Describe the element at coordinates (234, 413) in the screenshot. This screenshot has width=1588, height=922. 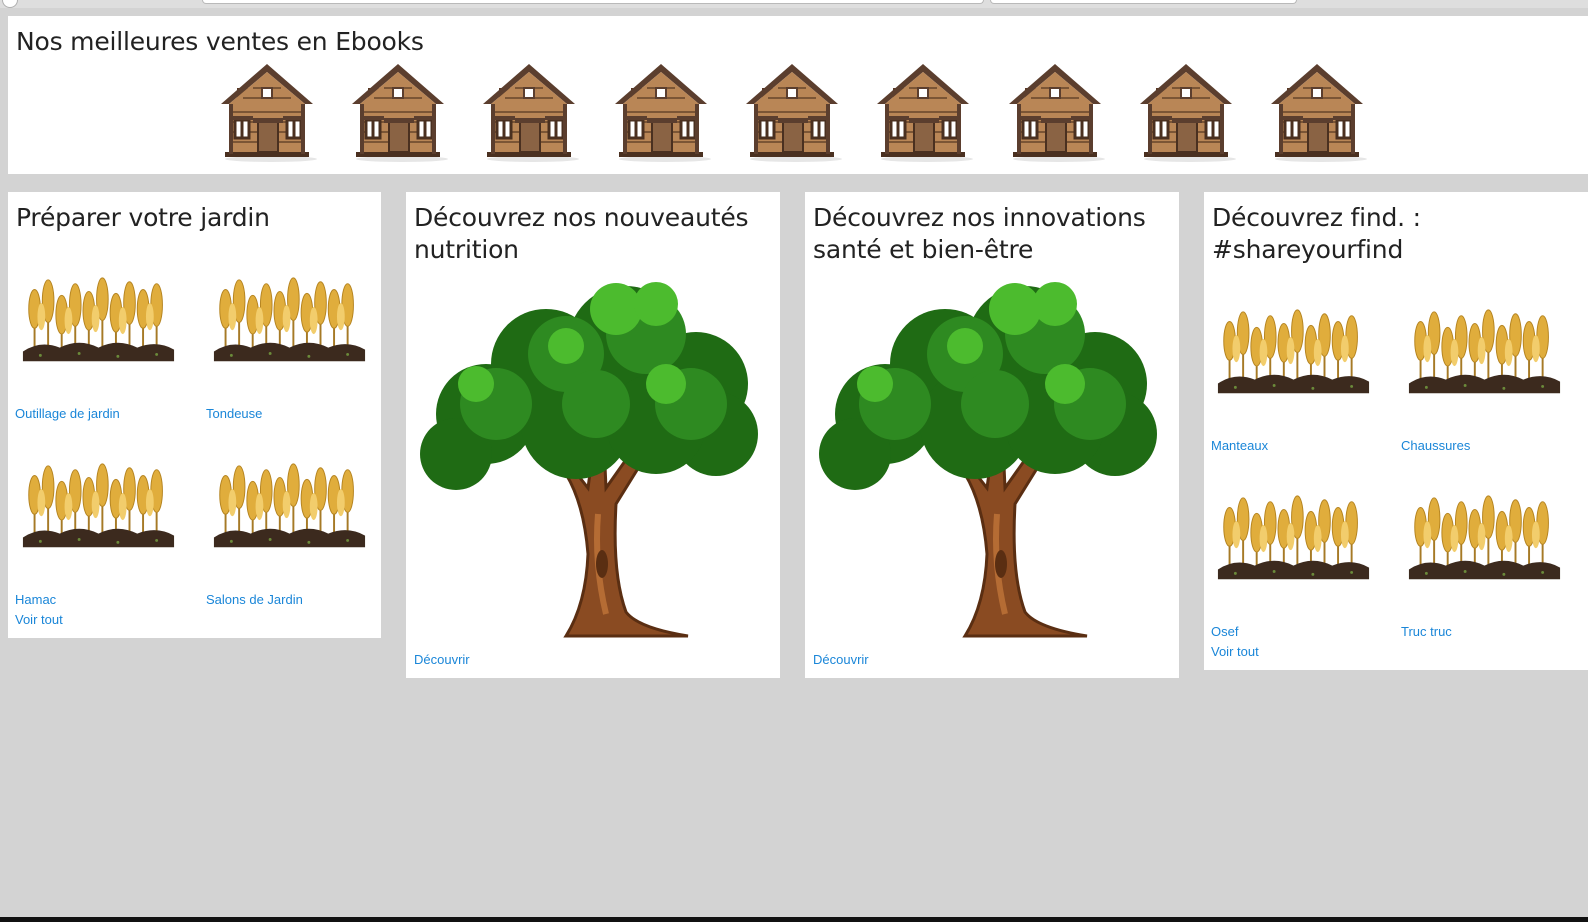
I see `link-tondeuse: Tondeuse` at that location.